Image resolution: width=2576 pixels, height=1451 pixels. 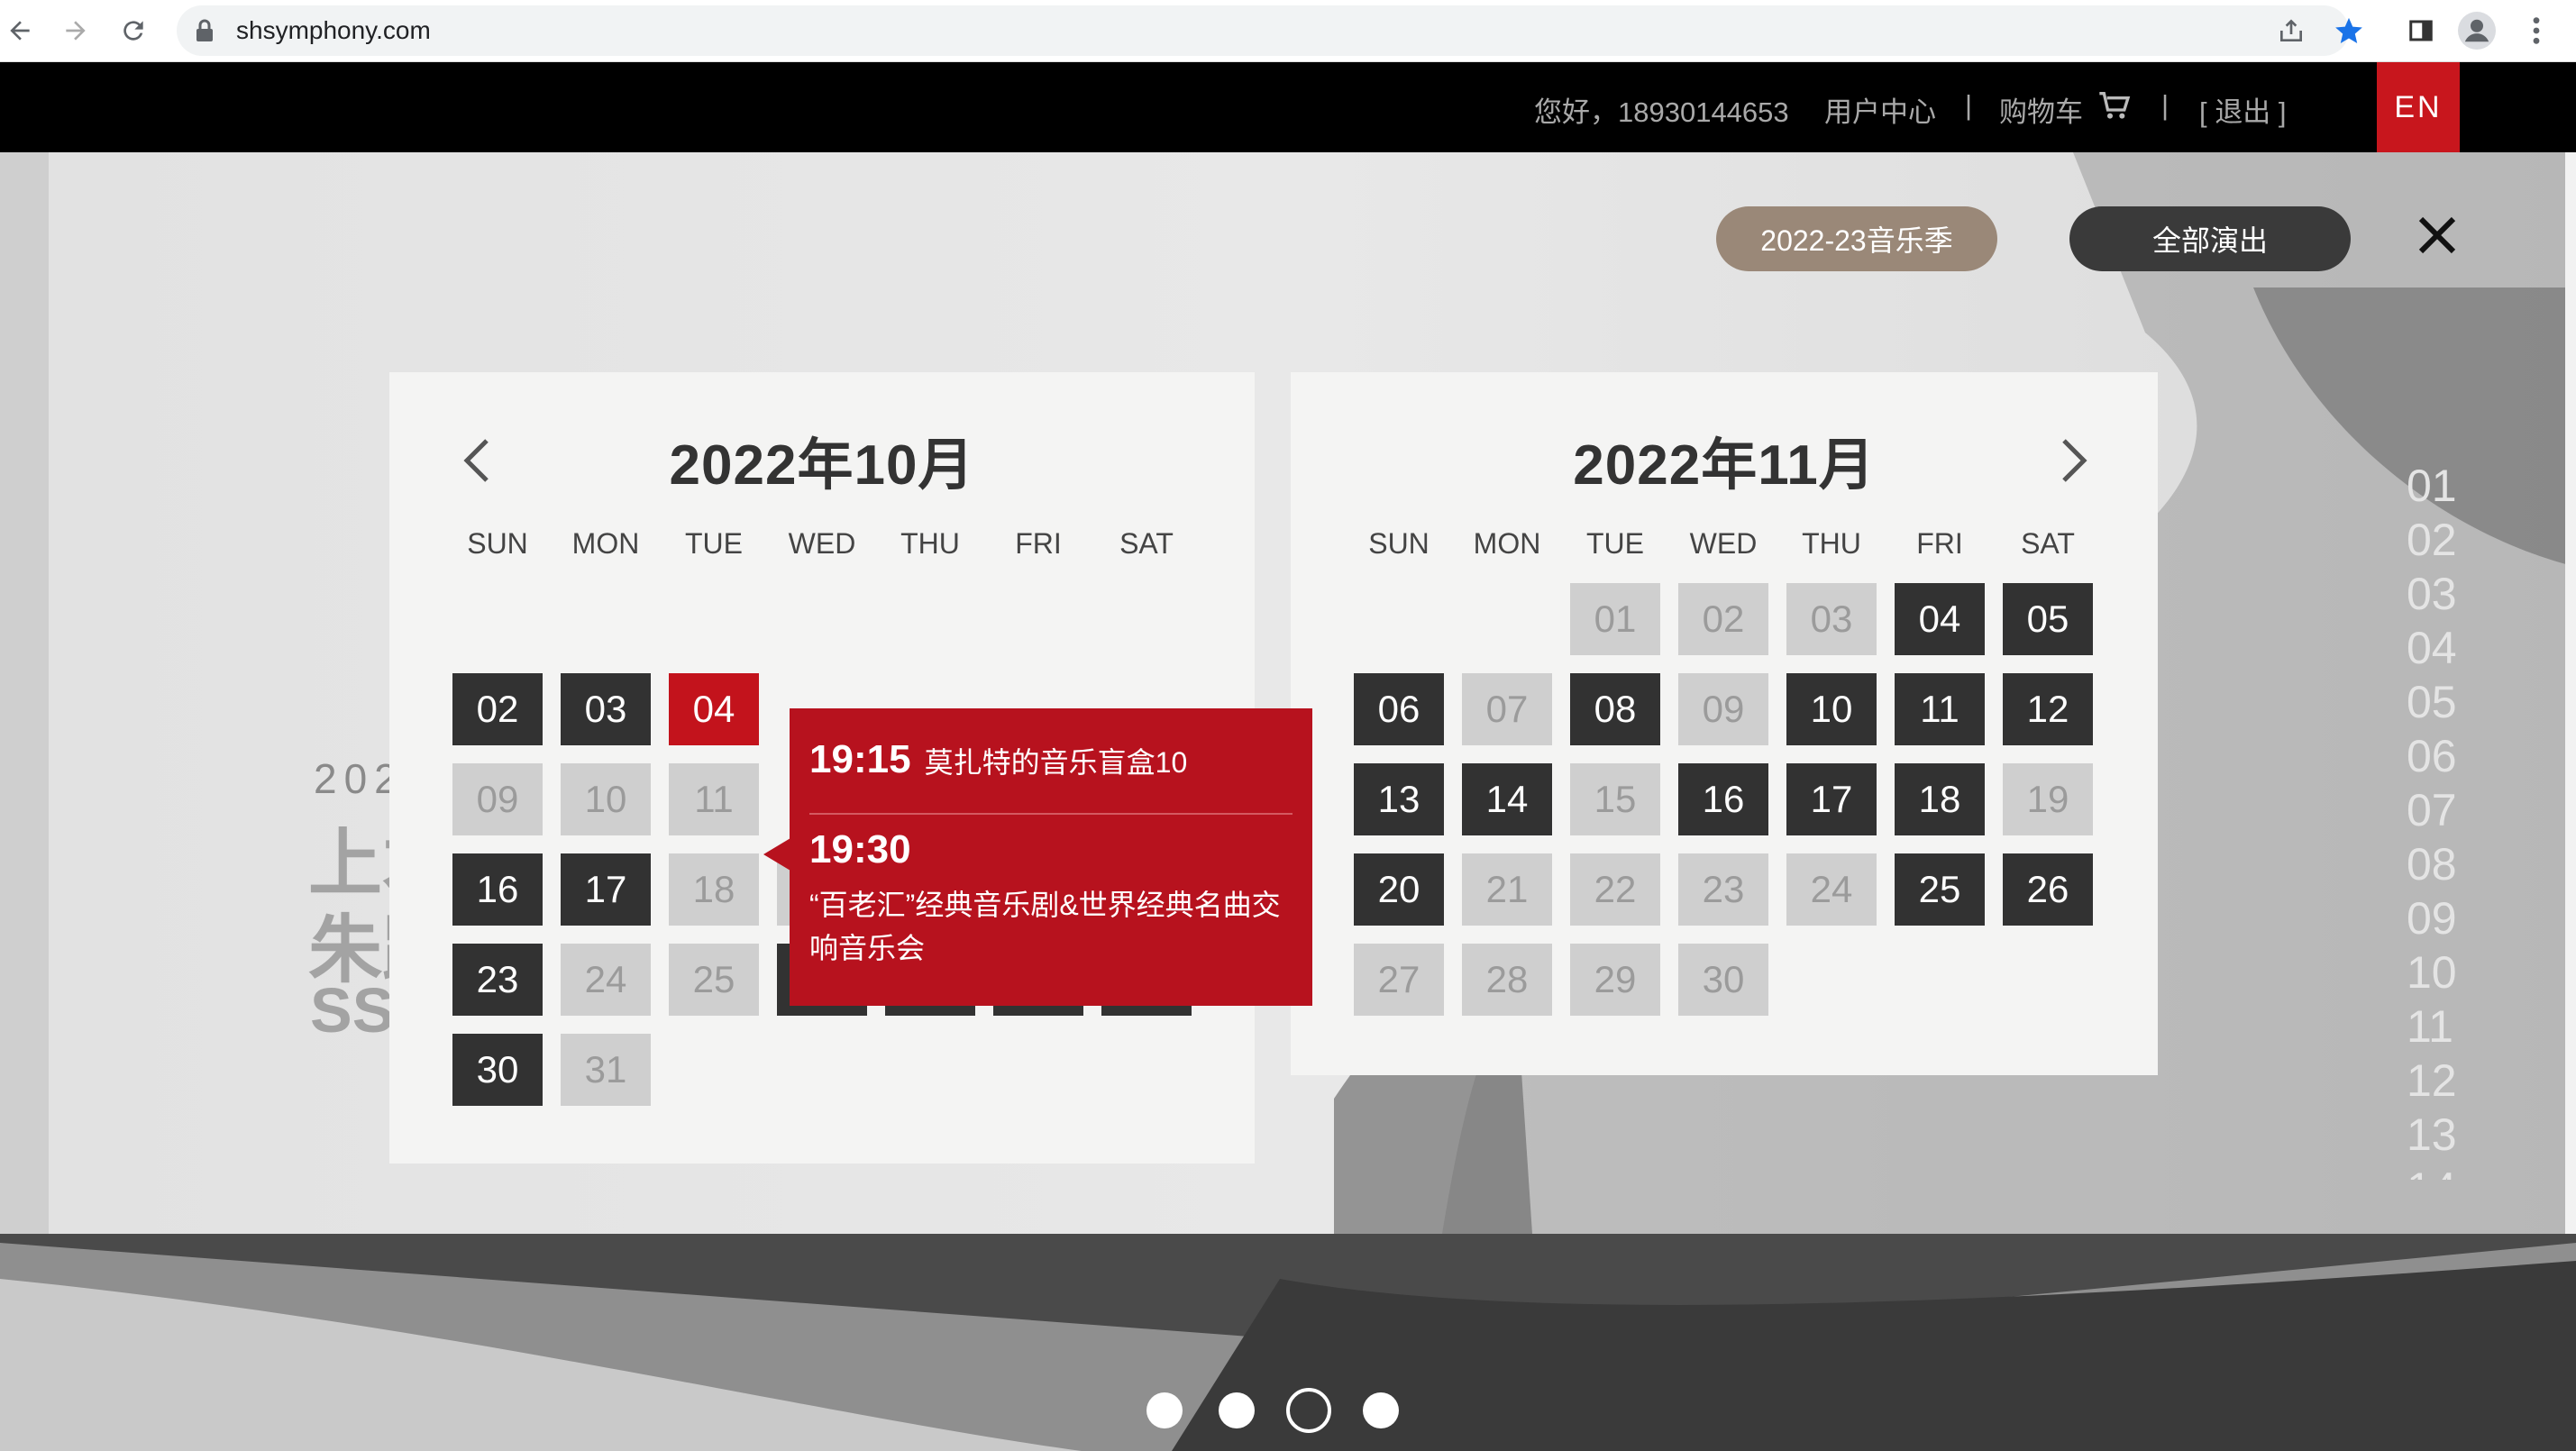 What do you see at coordinates (2434, 648) in the screenshot?
I see `side-number: 04` at bounding box center [2434, 648].